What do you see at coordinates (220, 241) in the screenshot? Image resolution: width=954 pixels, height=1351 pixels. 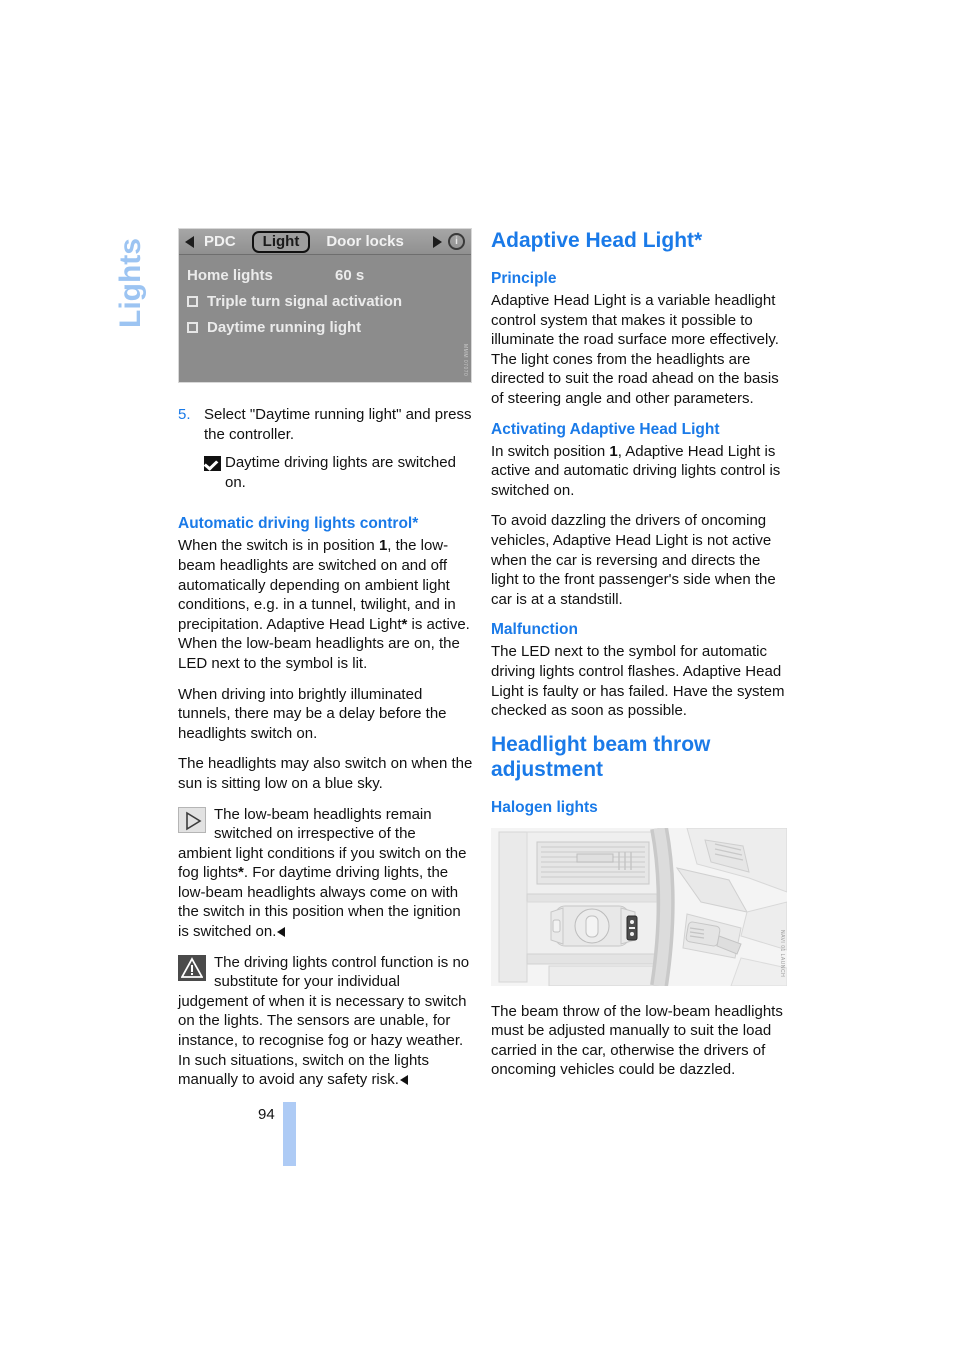 I see `idrive-nav-pdc: PDC` at bounding box center [220, 241].